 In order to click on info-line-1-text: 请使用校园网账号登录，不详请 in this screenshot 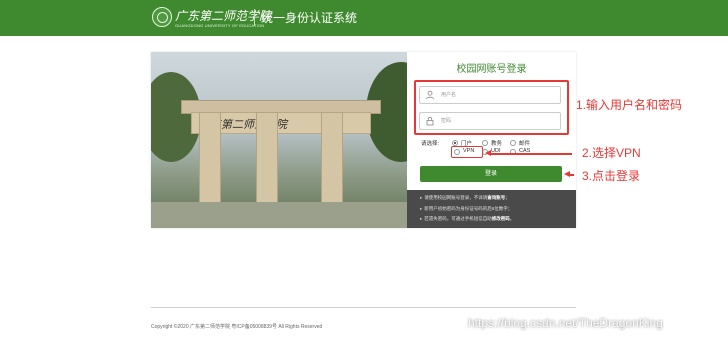, I will do `click(456, 197)`.